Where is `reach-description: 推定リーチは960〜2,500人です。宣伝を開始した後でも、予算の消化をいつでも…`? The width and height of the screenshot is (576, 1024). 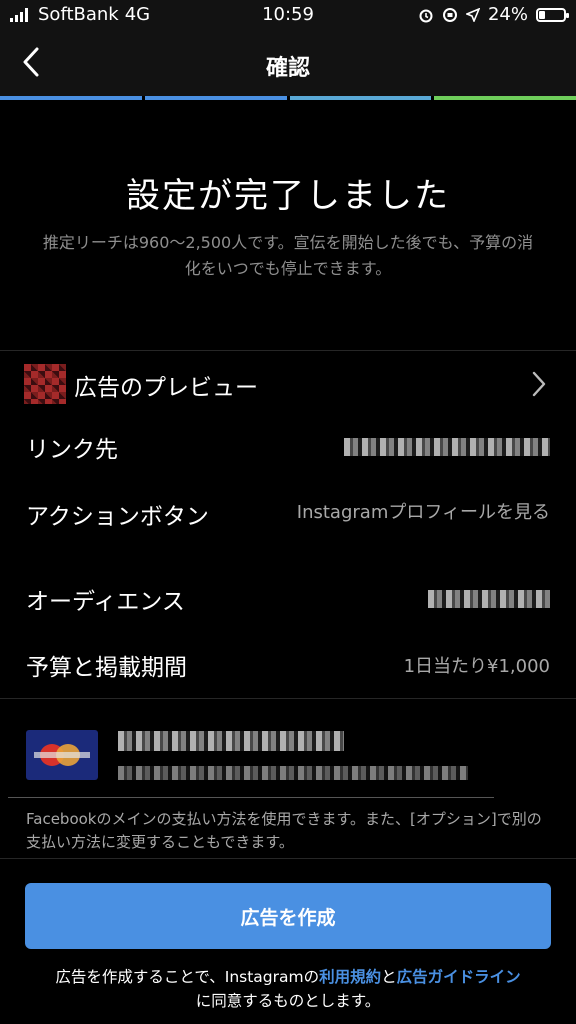
reach-description: 推定リーチは960〜2,500人です。宣伝を開始した後でも、予算の消化をいつでも… is located at coordinates (288, 255).